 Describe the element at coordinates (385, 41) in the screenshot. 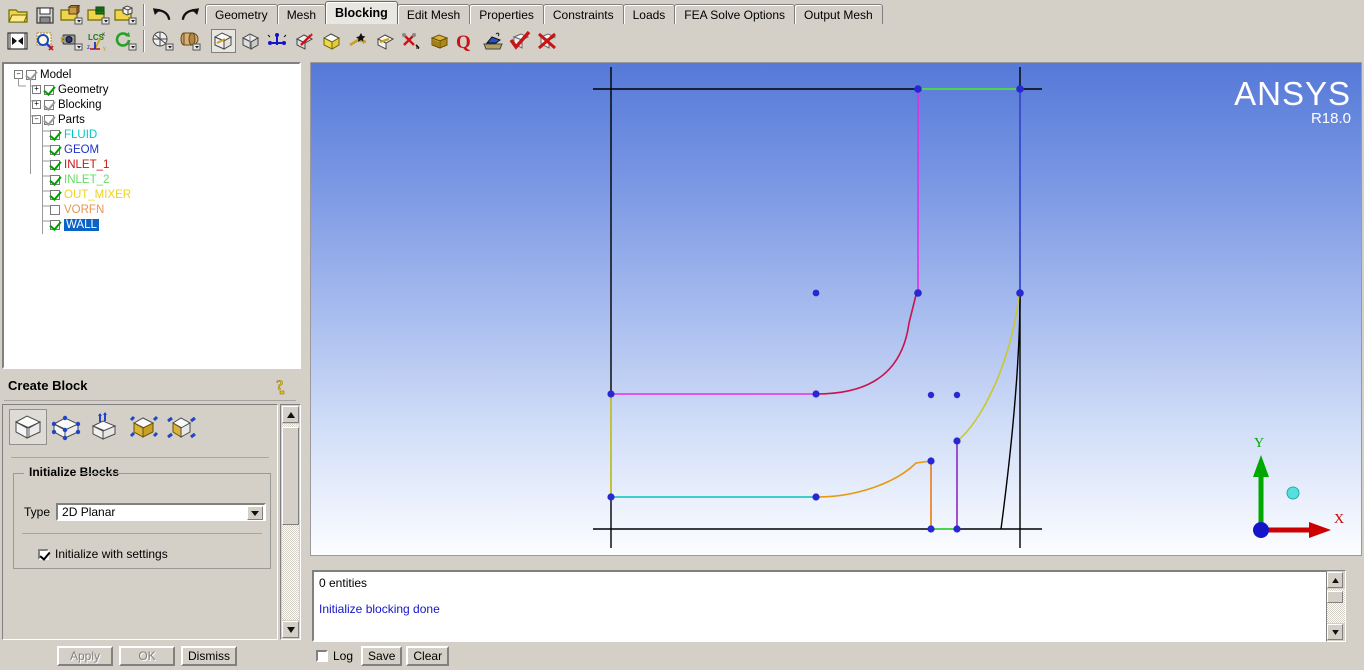

I see `transform-block-icon` at that location.